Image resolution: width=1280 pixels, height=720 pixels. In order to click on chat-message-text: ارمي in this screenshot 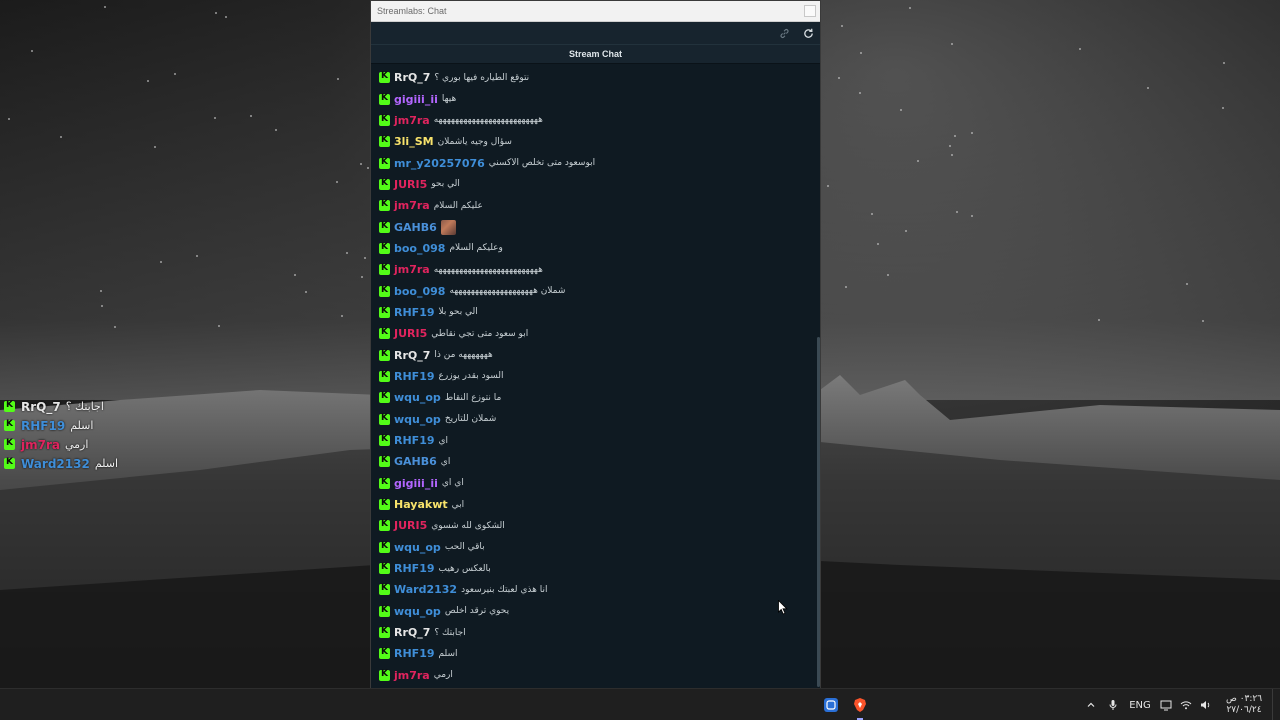, I will do `click(443, 675)`.